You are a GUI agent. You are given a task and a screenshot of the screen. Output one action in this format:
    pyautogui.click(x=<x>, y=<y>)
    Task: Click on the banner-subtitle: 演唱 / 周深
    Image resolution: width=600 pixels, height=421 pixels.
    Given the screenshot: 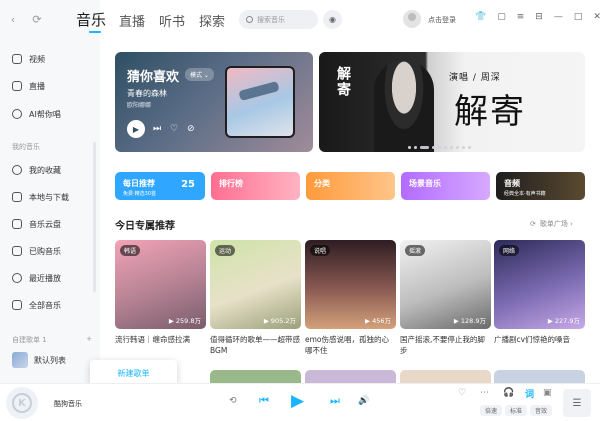 What is the action you would take?
    pyautogui.click(x=475, y=78)
    